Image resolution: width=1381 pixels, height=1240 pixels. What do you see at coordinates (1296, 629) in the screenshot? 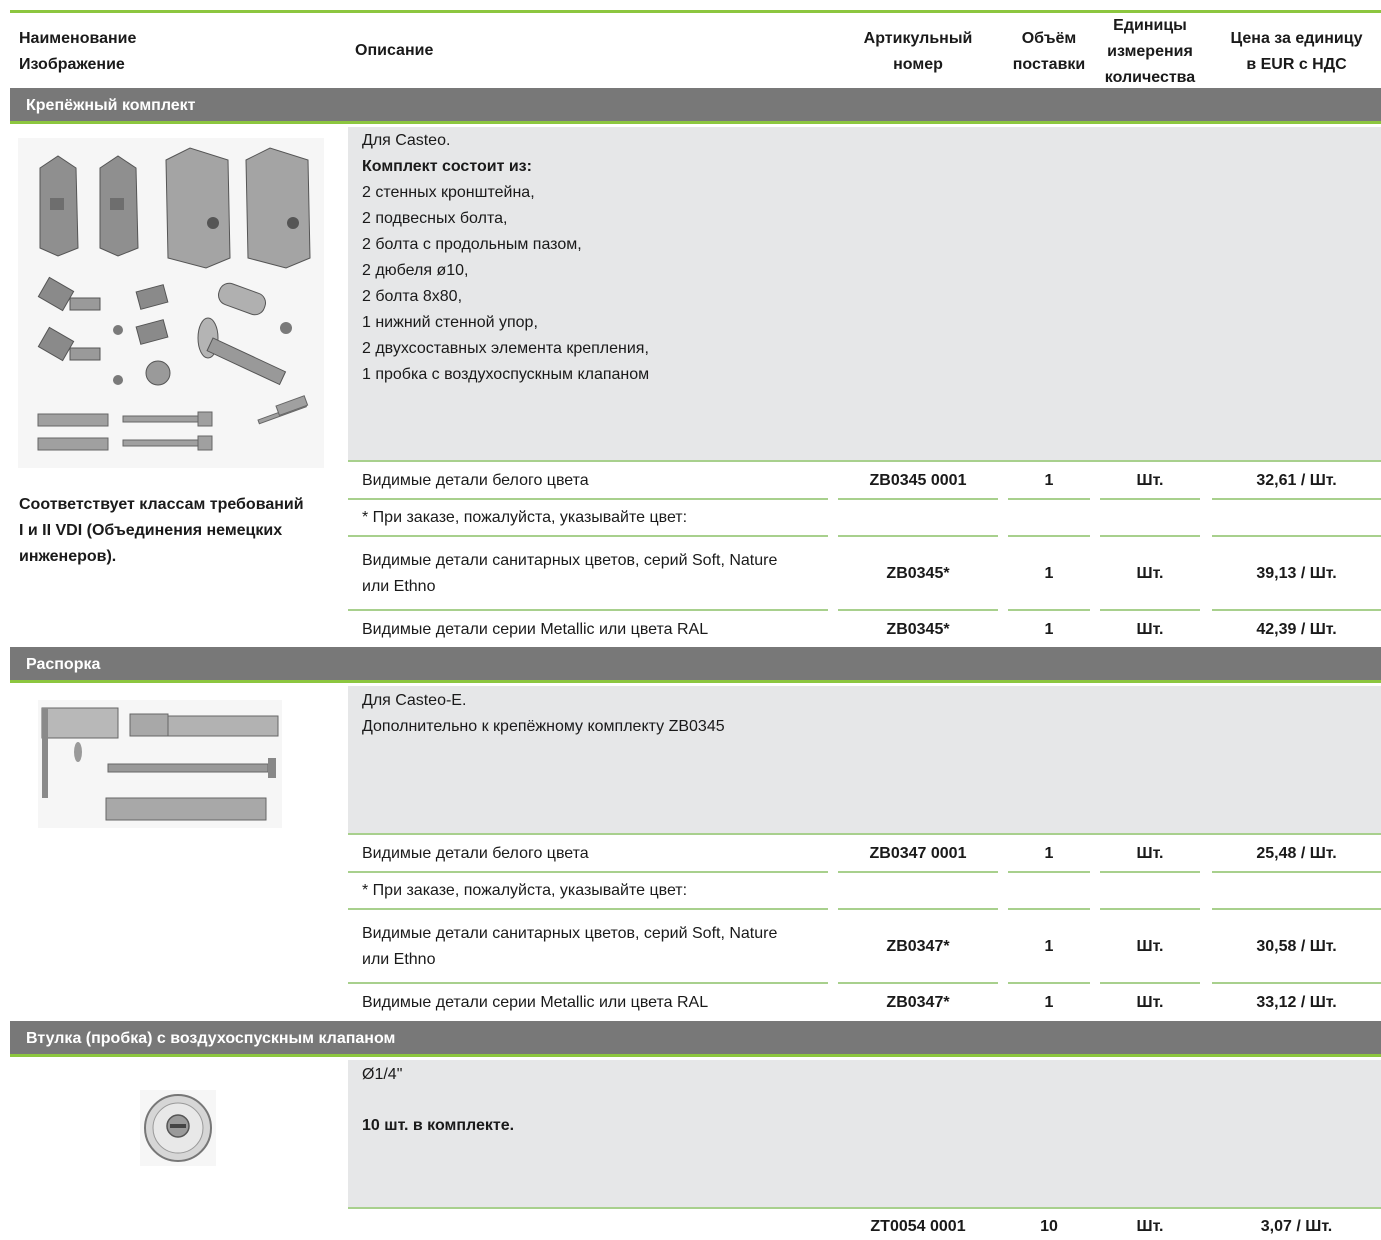
I see `row-price: 42,39 / Шт.` at bounding box center [1296, 629].